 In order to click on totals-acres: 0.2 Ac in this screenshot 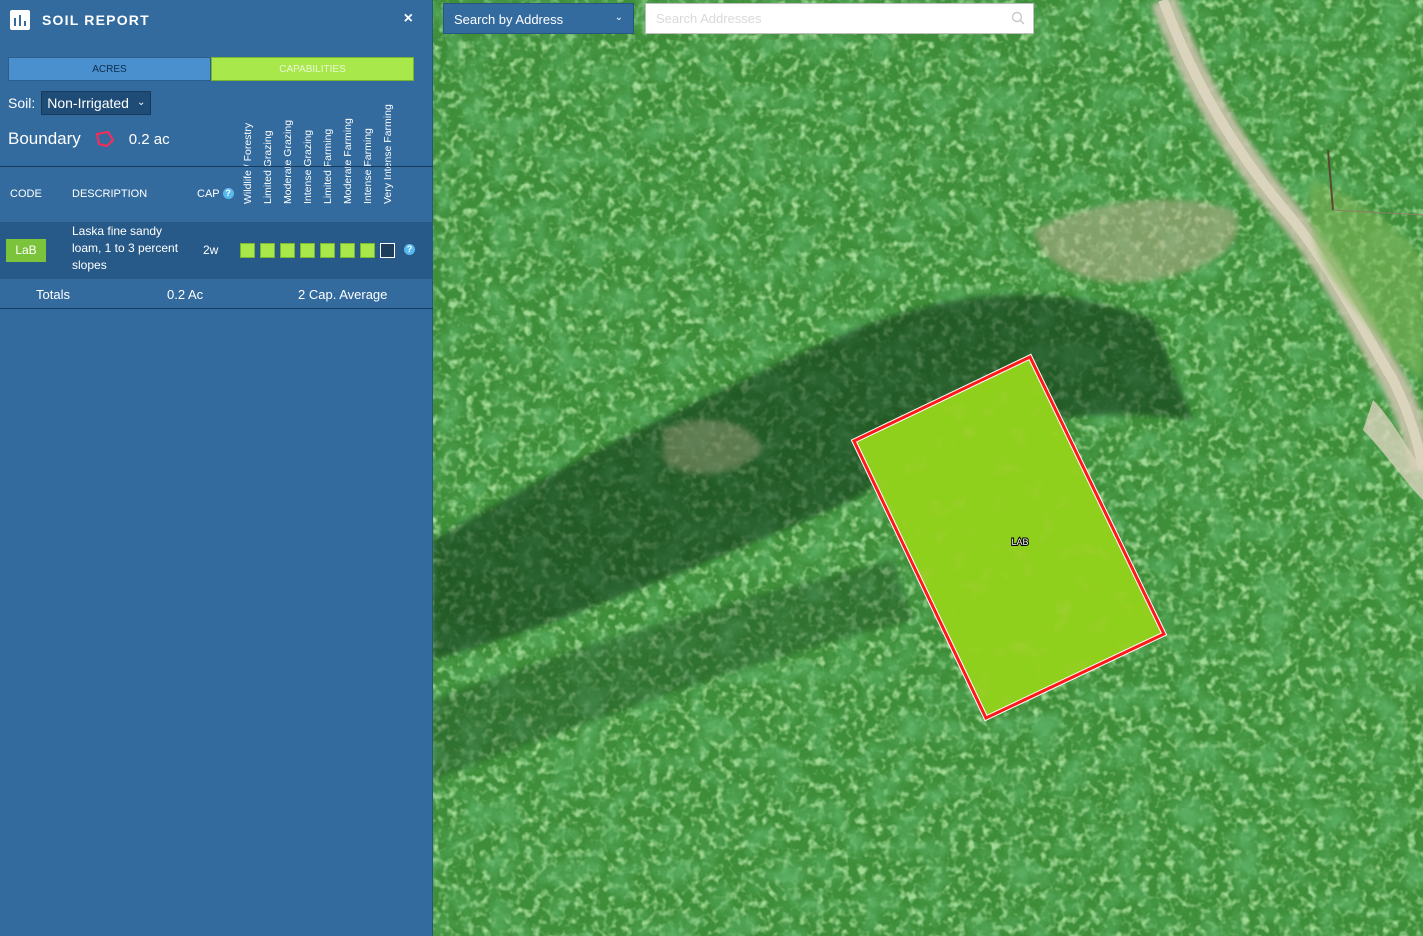, I will do `click(185, 294)`.